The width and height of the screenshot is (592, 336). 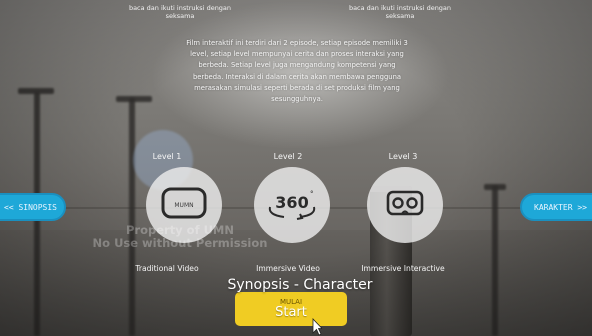 What do you see at coordinates (291, 312) in the screenshot?
I see `start-button-label: Start` at bounding box center [291, 312].